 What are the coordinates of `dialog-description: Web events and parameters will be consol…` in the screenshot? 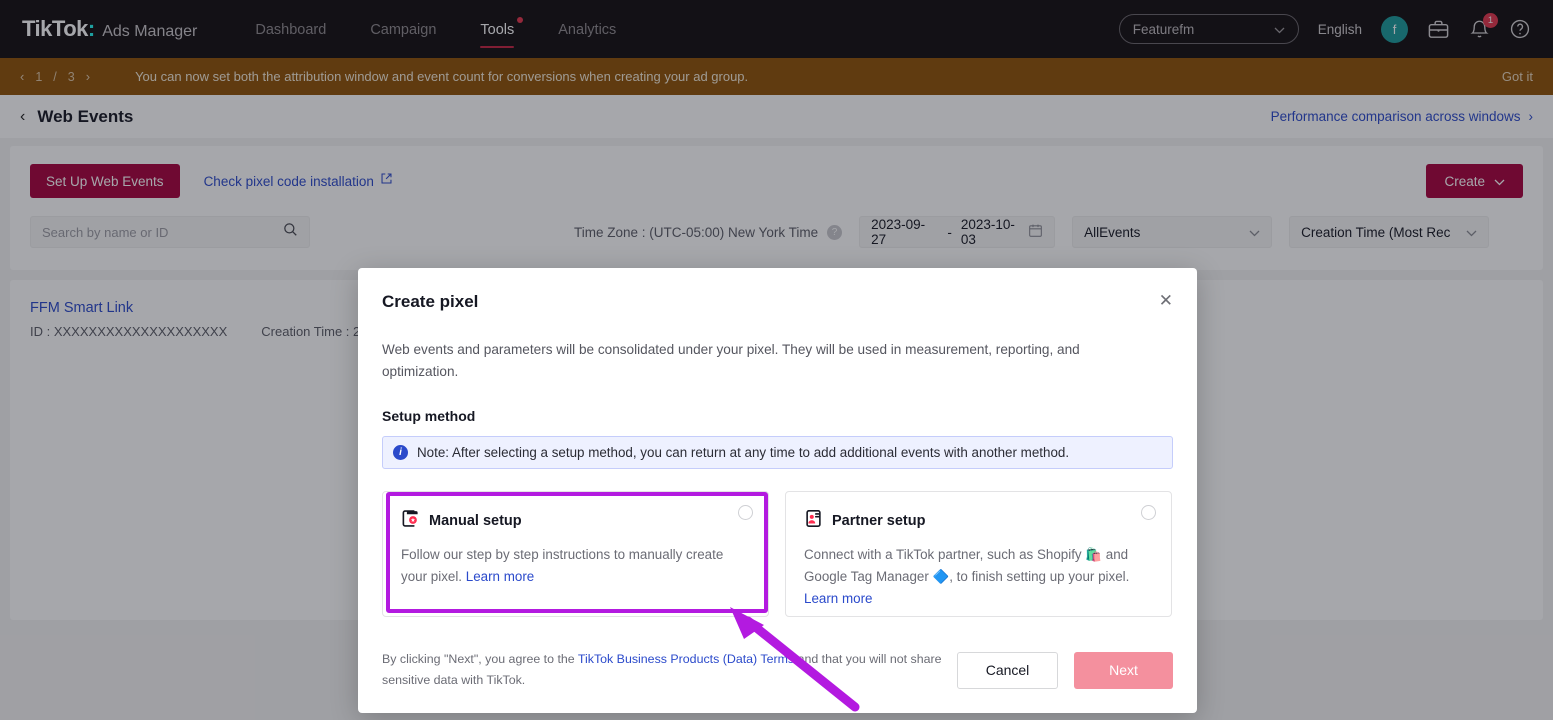 It's located at (731, 360).